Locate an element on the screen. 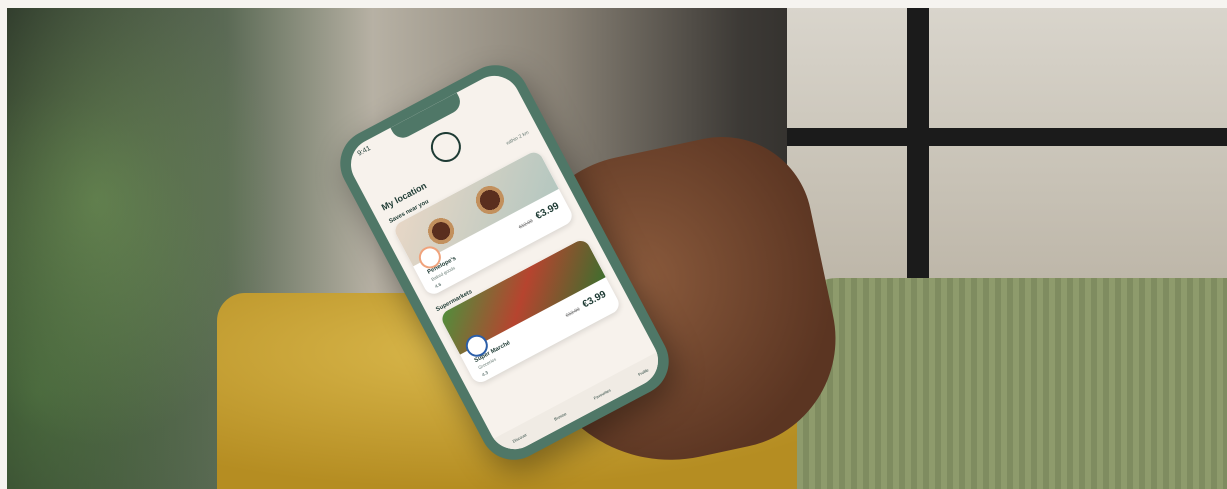  nav-favourites: Favourites is located at coordinates (602, 393).